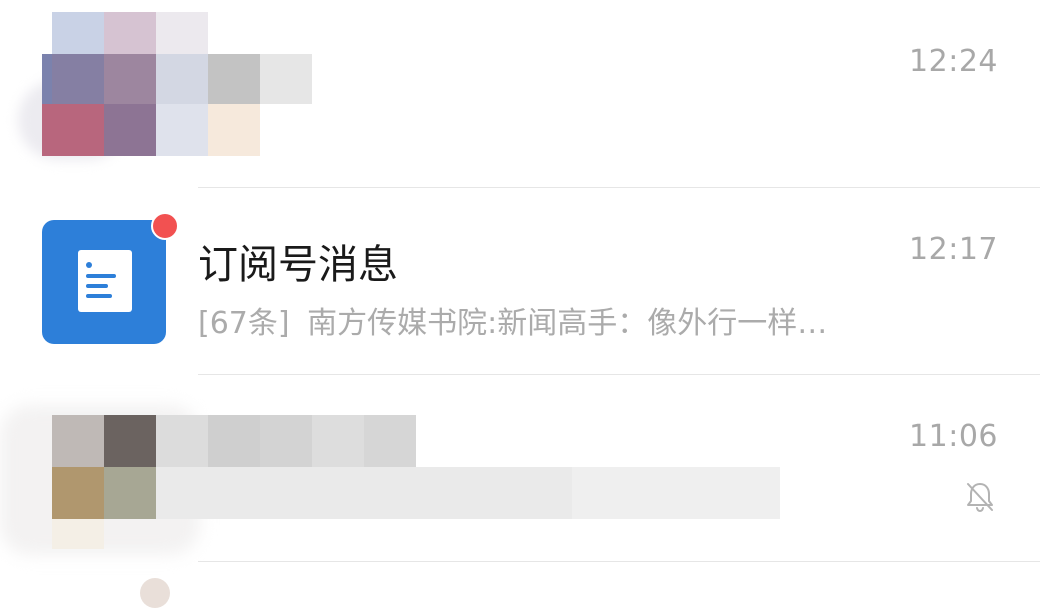 The width and height of the screenshot is (1040, 608). I want to click on message-time: 12:17, so click(953, 249).